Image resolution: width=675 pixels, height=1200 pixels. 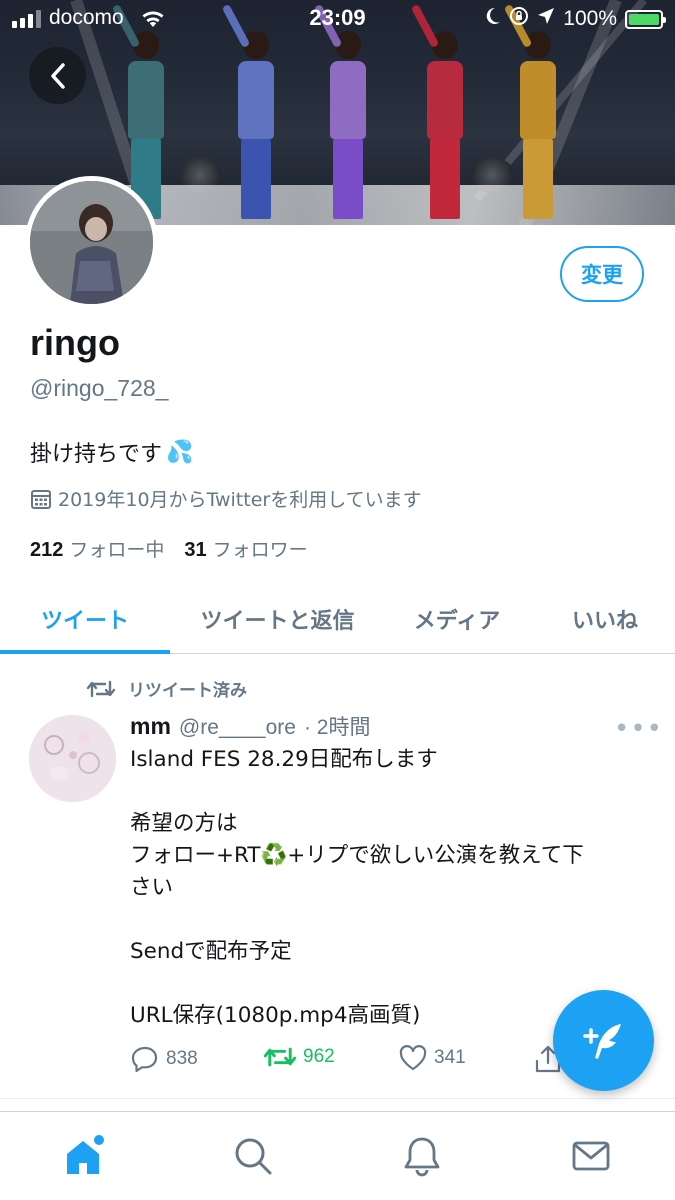 I want to click on nav-home, so click(x=85, y=1156).